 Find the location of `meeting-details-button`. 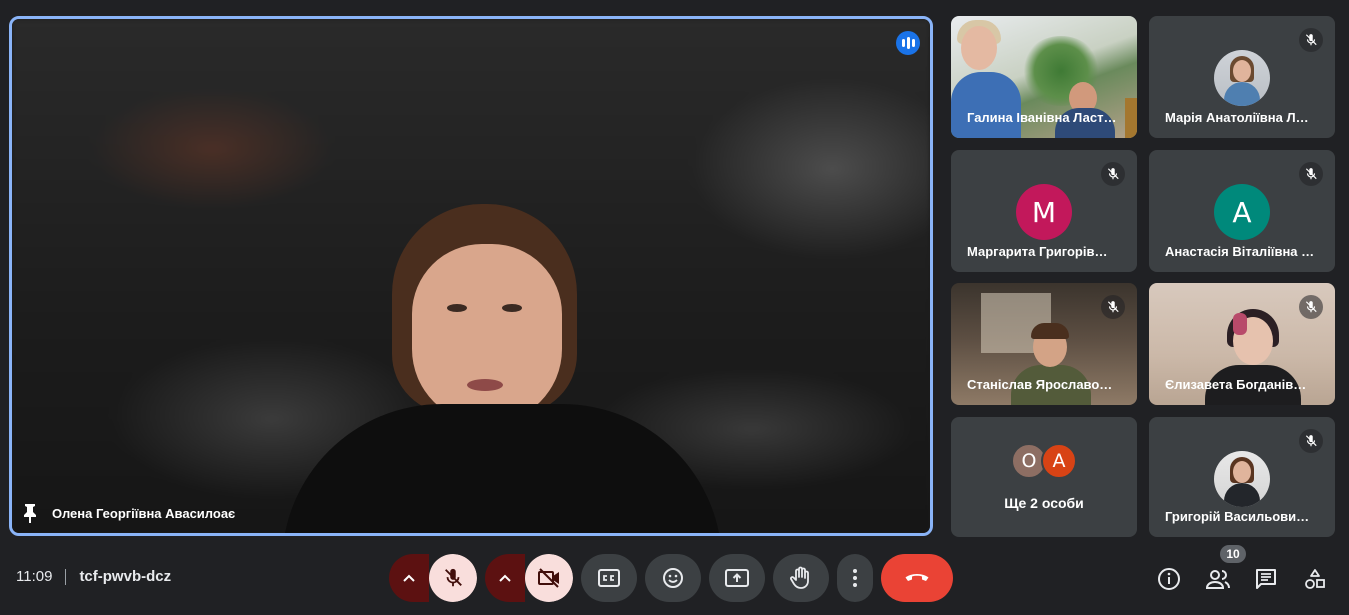

meeting-details-button is located at coordinates (1169, 579).